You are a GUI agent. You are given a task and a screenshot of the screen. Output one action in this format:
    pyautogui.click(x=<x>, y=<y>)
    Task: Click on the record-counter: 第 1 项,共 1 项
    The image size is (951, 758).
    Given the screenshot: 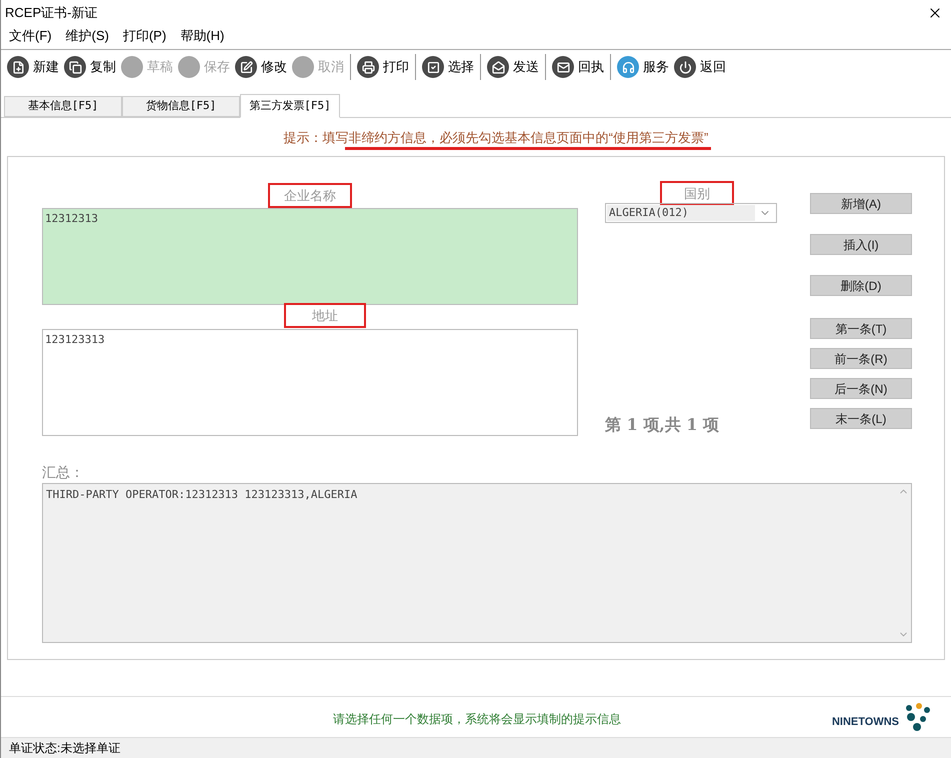 What is the action you would take?
    pyautogui.click(x=662, y=425)
    